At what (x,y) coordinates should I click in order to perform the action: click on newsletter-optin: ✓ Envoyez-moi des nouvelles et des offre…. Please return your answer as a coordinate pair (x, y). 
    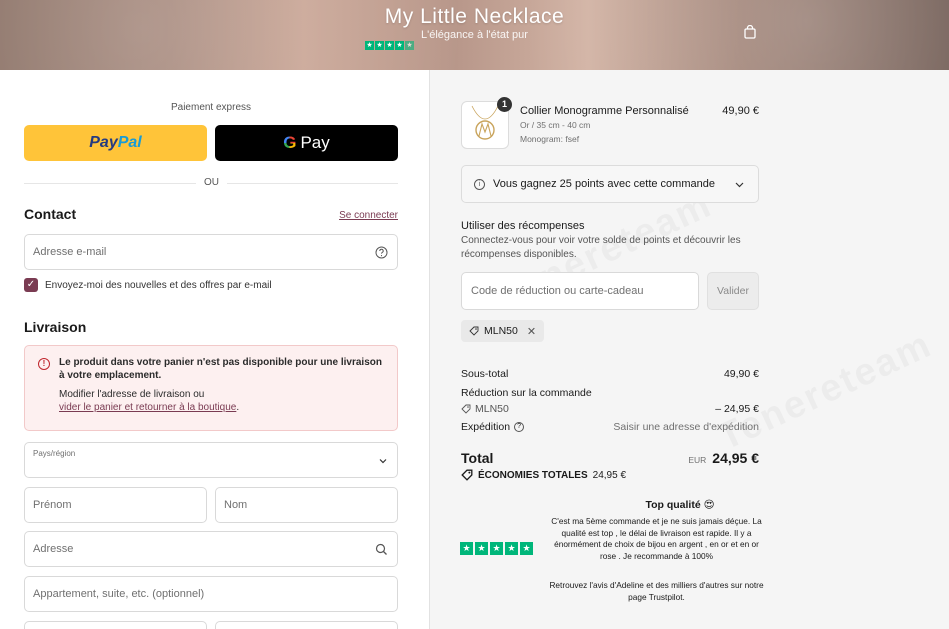
    Looking at the image, I should click on (148, 285).